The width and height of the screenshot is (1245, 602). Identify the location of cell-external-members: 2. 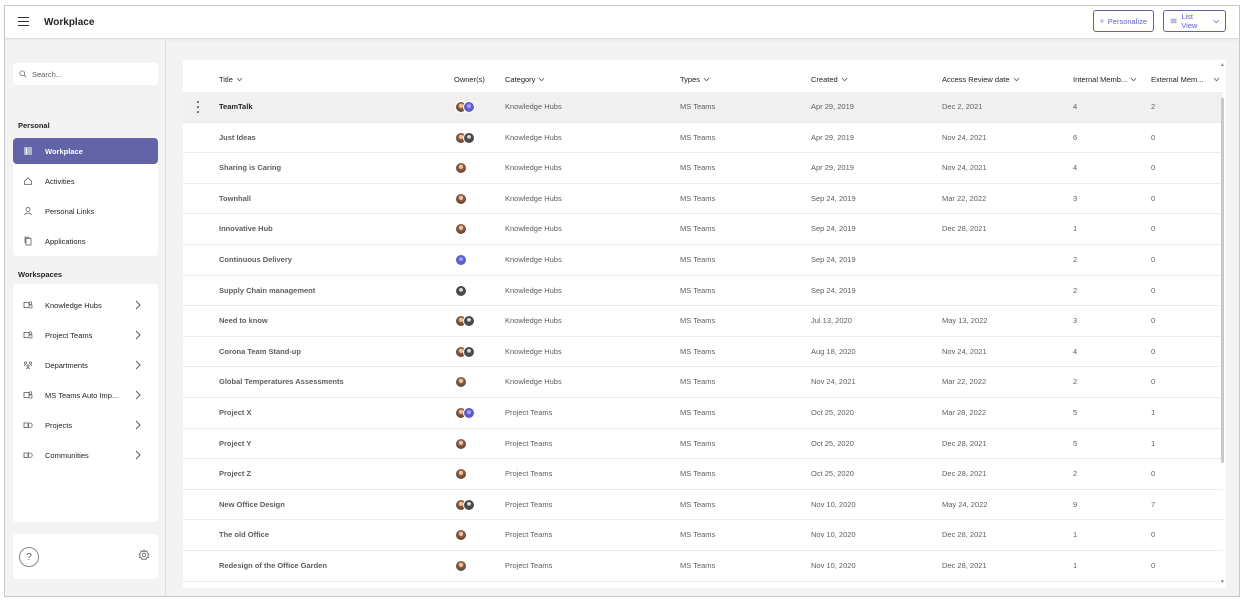
(1153, 106).